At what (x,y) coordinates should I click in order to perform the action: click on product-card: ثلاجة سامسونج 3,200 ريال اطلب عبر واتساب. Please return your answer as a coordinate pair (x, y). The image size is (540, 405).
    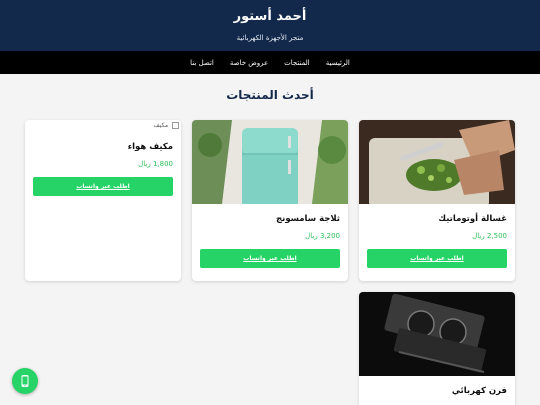
    Looking at the image, I should click on (270, 200).